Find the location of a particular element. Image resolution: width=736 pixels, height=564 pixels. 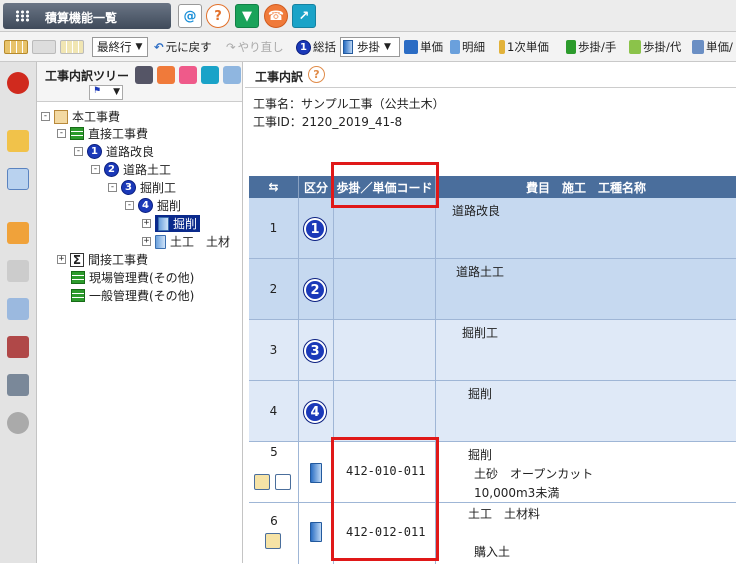

left-sidebar is located at coordinates (18, 312).